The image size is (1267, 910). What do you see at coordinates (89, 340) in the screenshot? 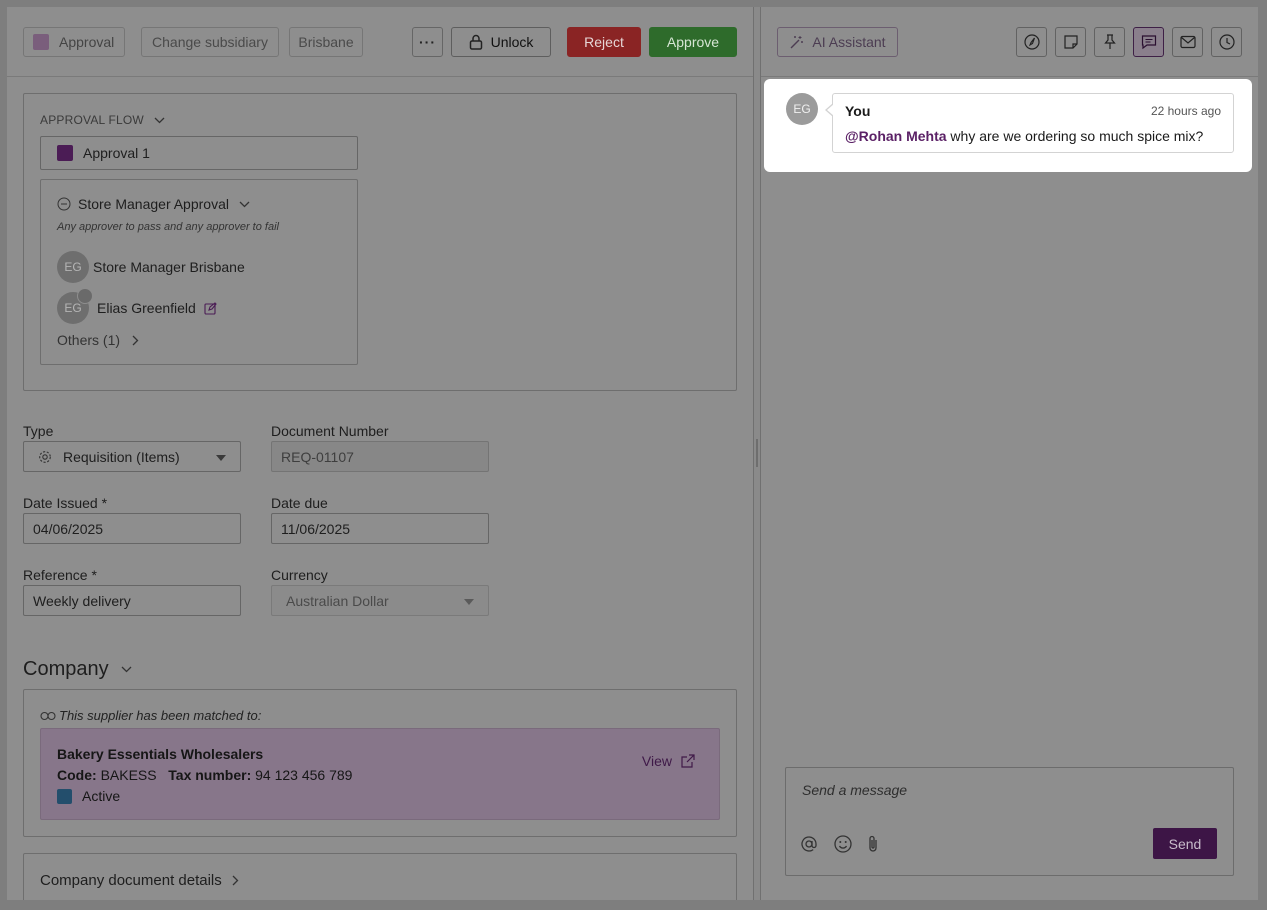
I see `others-label: Others (1)` at bounding box center [89, 340].